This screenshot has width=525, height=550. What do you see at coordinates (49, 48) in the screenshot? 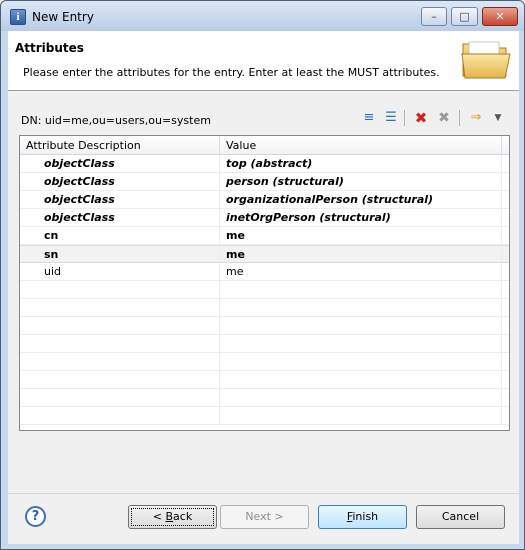
I see `page-title: Attributes` at bounding box center [49, 48].